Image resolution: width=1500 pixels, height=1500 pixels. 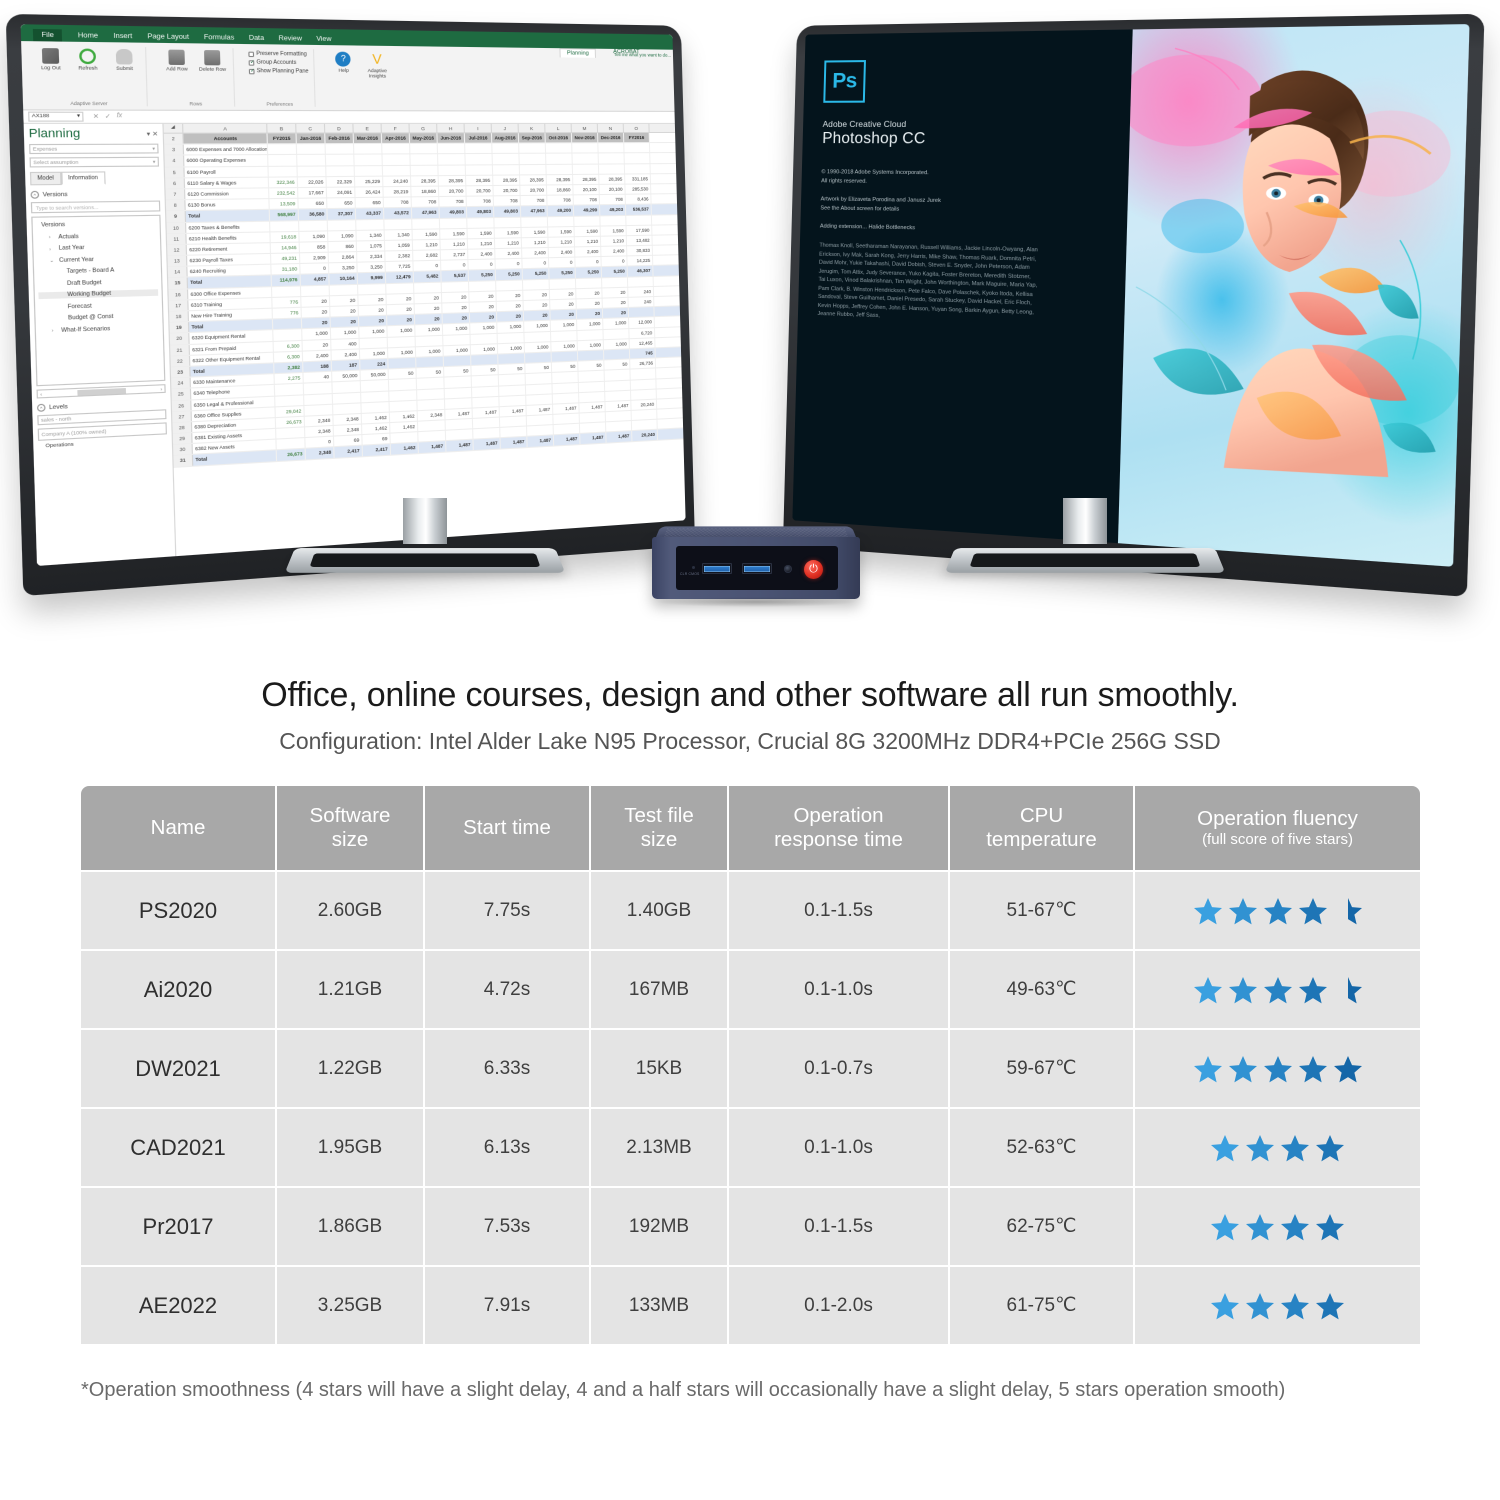 What do you see at coordinates (577, 53) in the screenshot?
I see `context-tab-planning: Planning` at bounding box center [577, 53].